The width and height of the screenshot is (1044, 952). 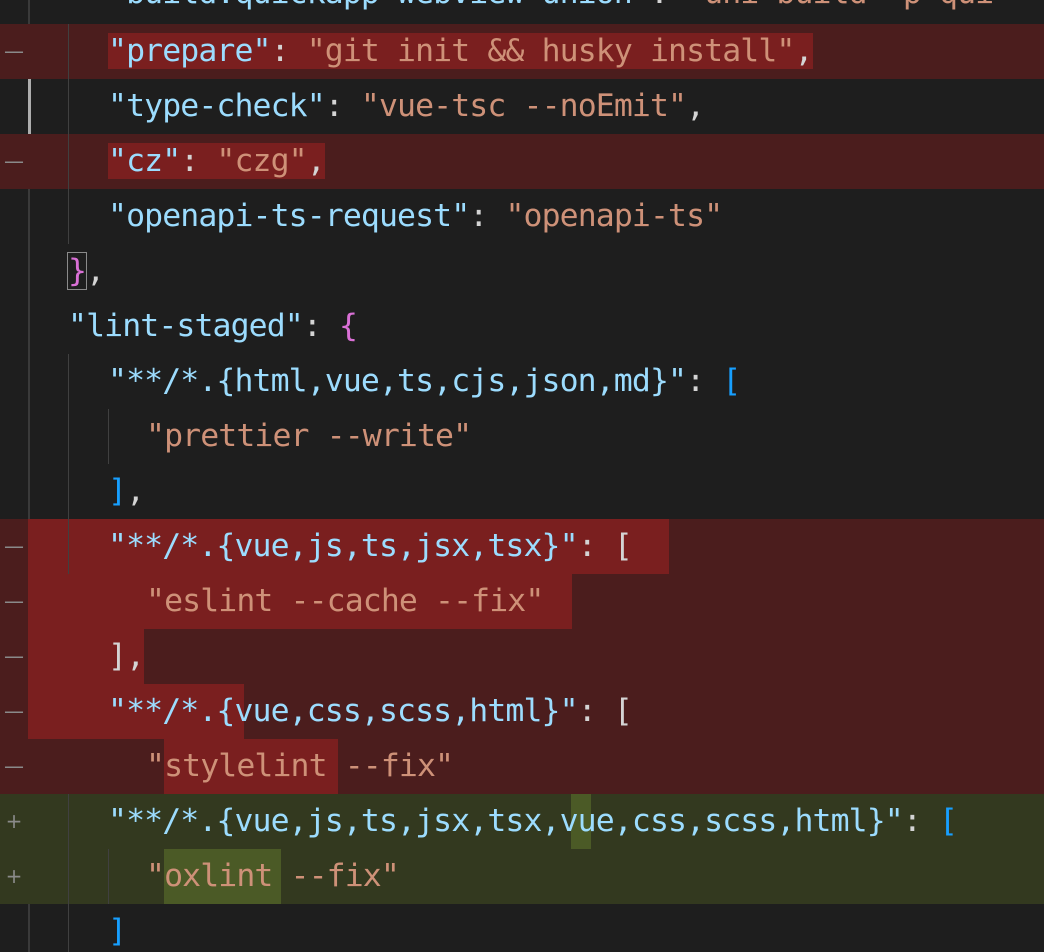 I want to click on code-line-glob-prettier: "**/*.{html,vue,ts,cjs,json,md}": [, so click(x=522, y=381).